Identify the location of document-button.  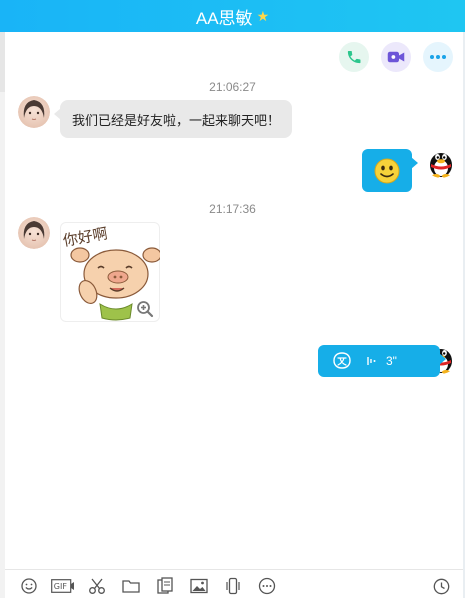
(165, 586).